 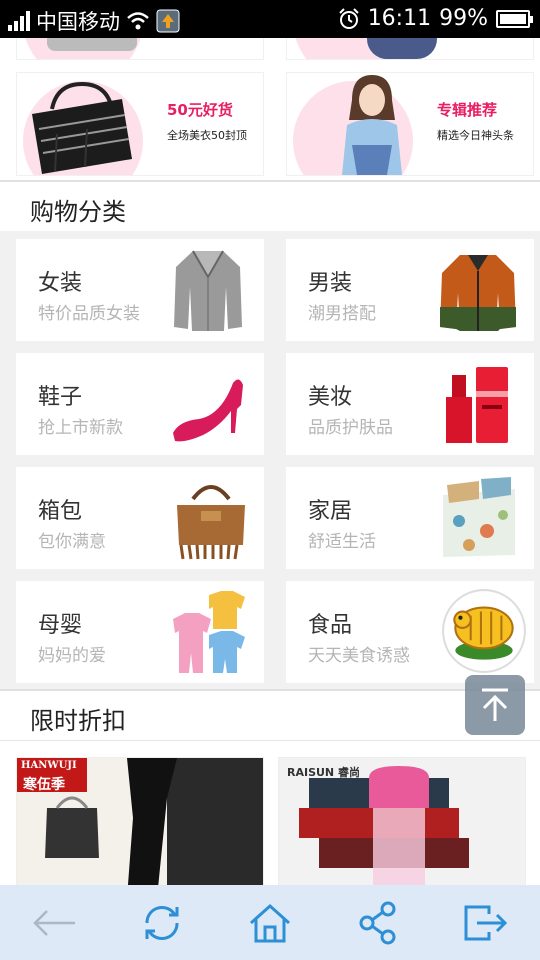 I want to click on banner-title: 50元好货, so click(x=200, y=110).